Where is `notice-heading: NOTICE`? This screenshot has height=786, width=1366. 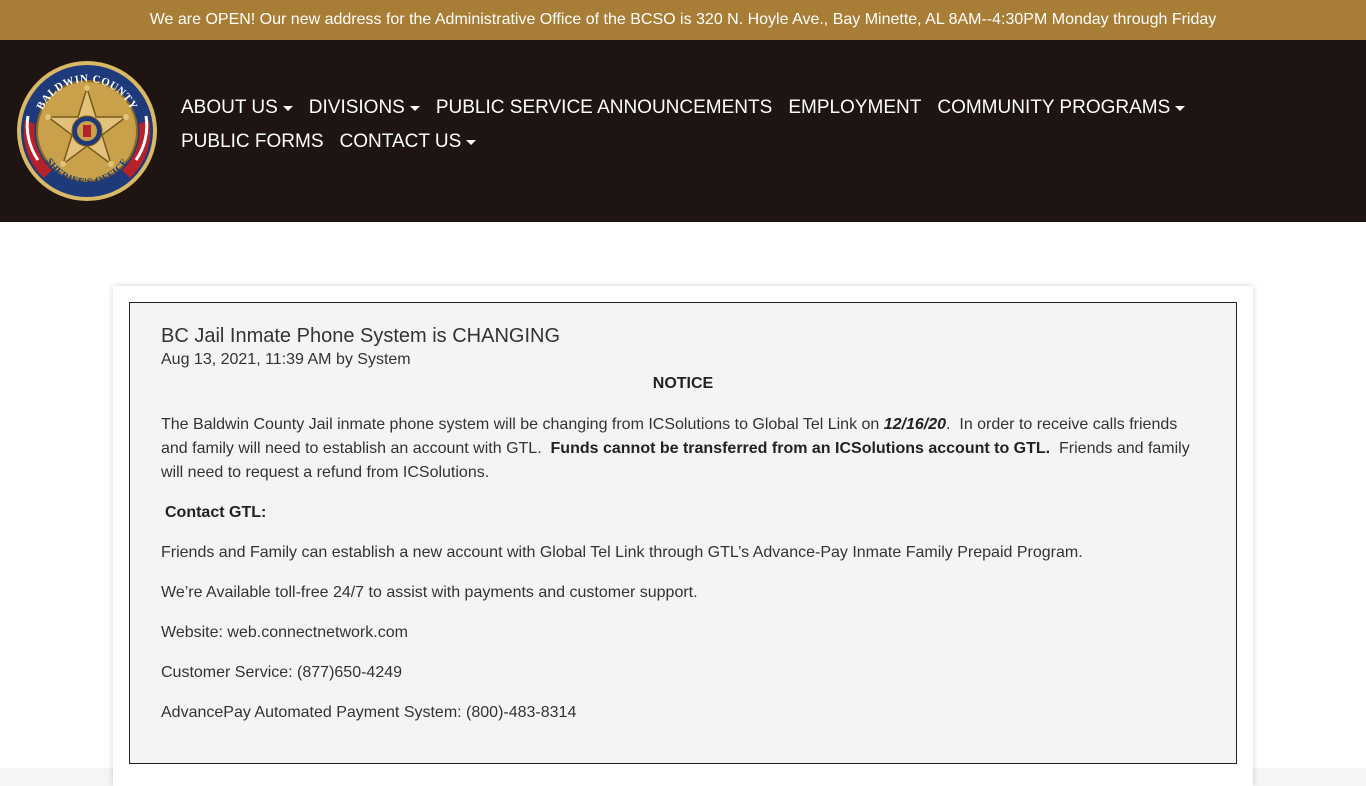
notice-heading: NOTICE is located at coordinates (683, 383).